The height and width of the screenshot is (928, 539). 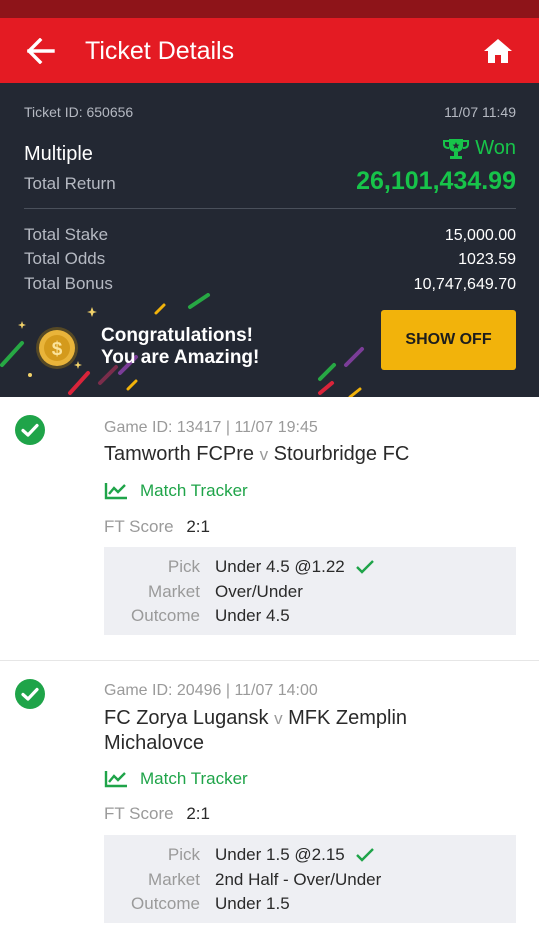 I want to click on status-badge: Won, so click(x=479, y=148).